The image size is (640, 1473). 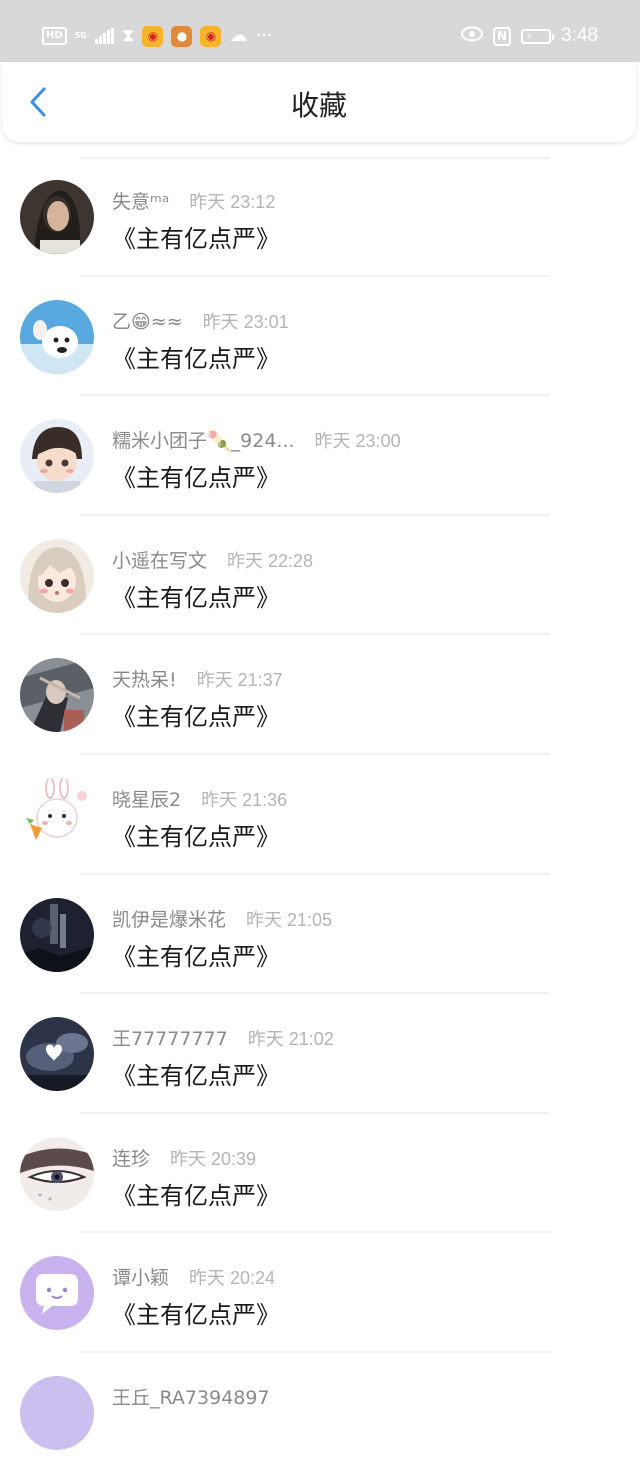 I want to click on list-item: 晓星辰2 昨天 21:36 《主有亿点严》, so click(x=320, y=815).